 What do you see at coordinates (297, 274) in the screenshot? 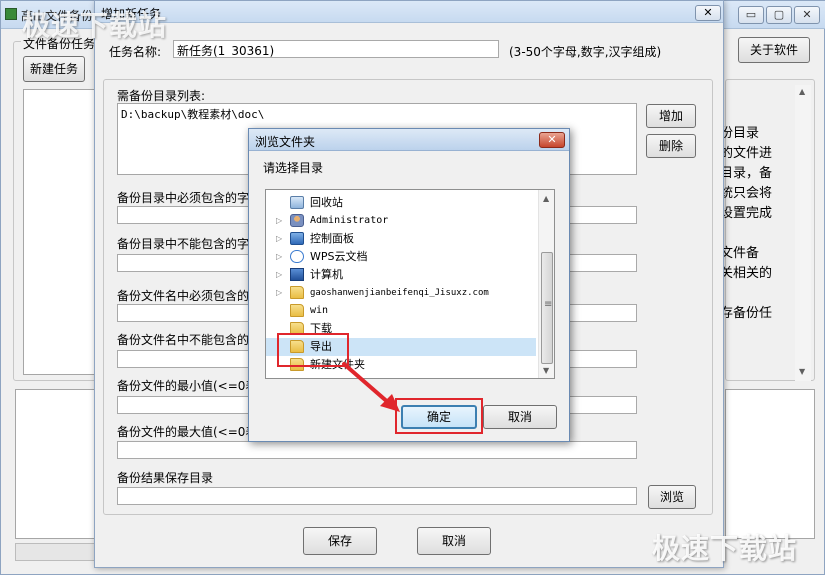
I see `computer-icon` at bounding box center [297, 274].